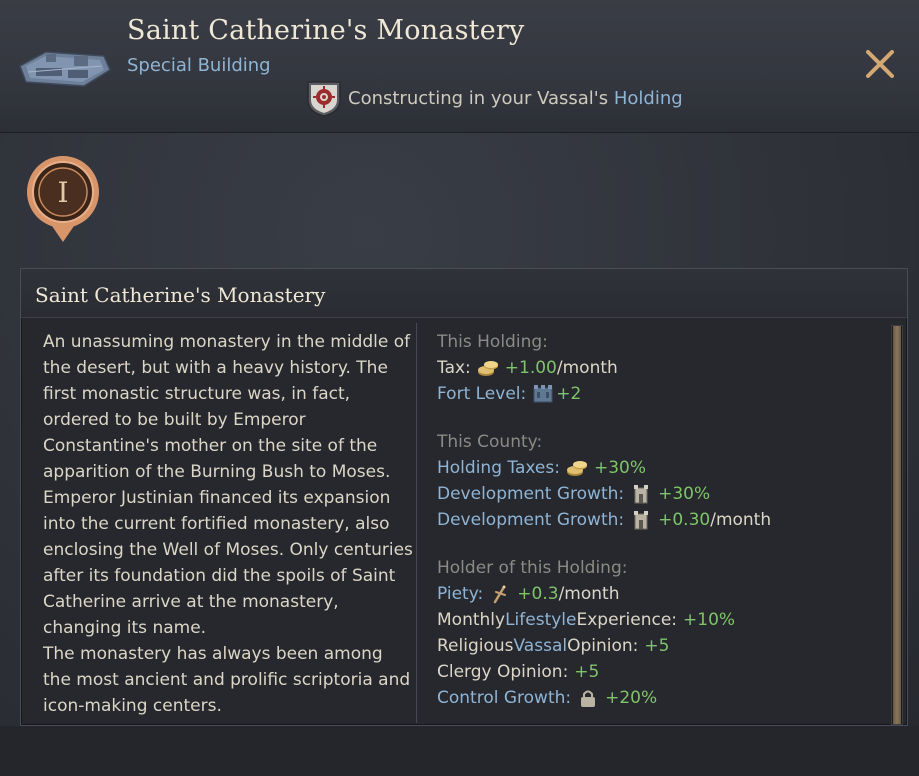  What do you see at coordinates (490, 442) in the screenshot?
I see `effects-heading-county: This County:` at bounding box center [490, 442].